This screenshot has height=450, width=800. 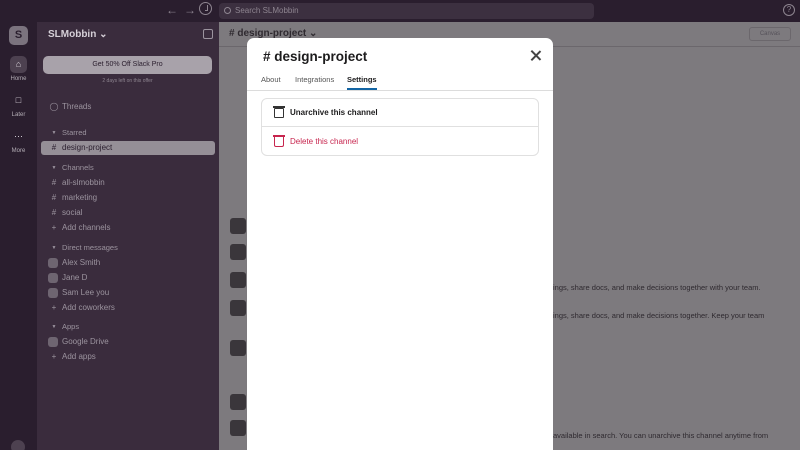 What do you see at coordinates (128, 198) in the screenshot?
I see `sidebar-item-marketing: # marketing` at bounding box center [128, 198].